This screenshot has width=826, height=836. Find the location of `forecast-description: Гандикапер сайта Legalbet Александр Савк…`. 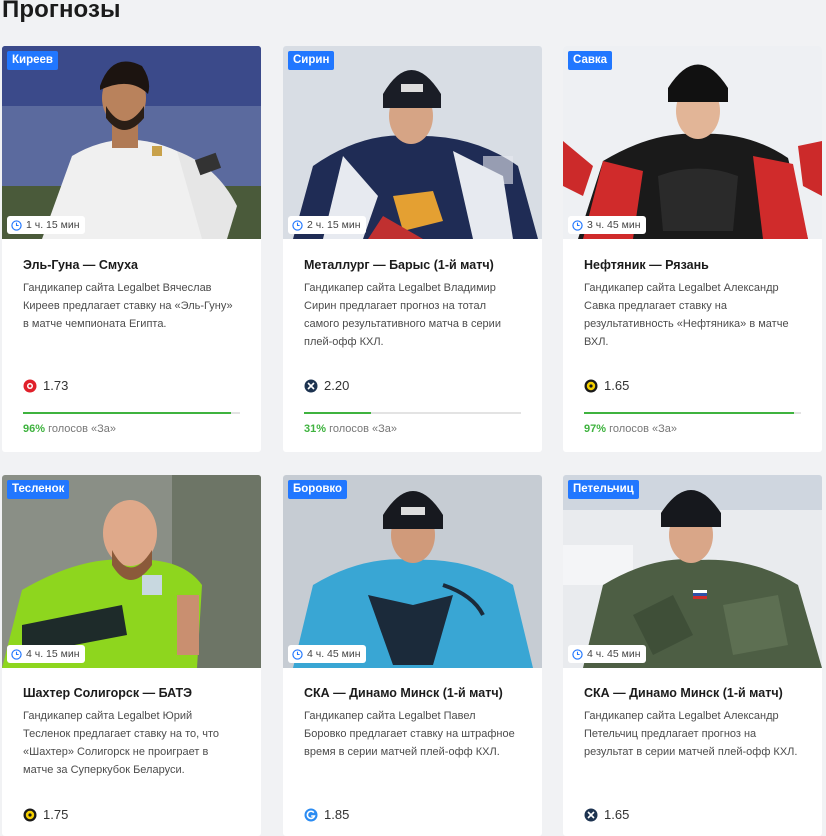

forecast-description: Гандикапер сайта Legalbet Александр Савк… is located at coordinates (686, 315).